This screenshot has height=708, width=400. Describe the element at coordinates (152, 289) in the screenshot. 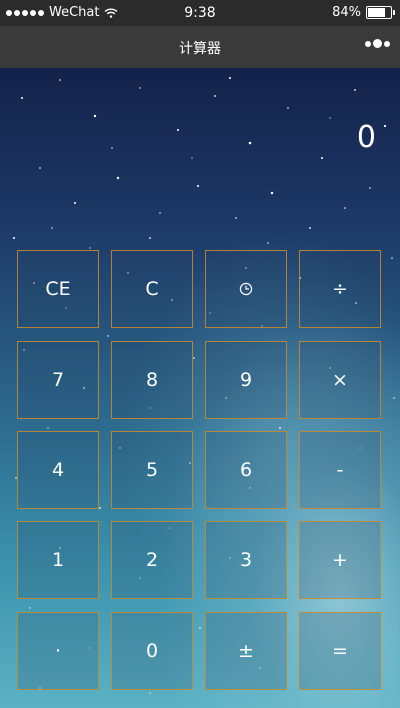

I see `clear-button: C` at that location.